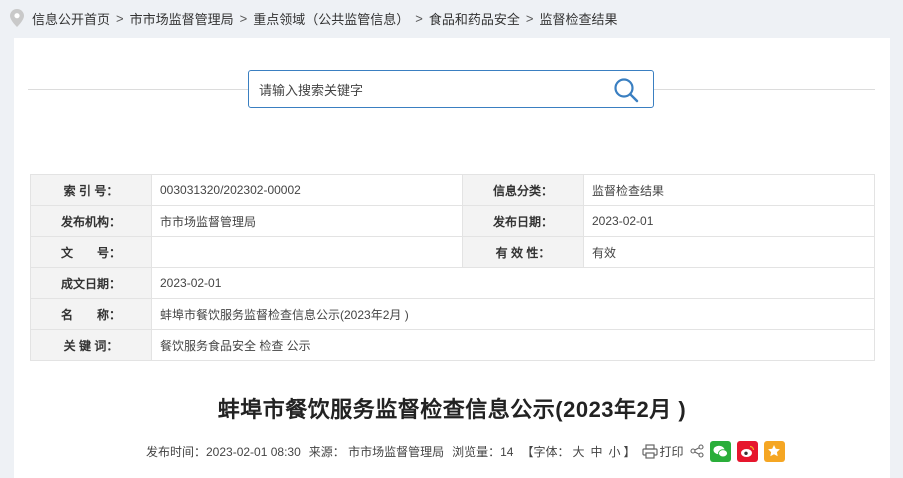  What do you see at coordinates (523, 252) in the screenshot?
I see `validity-label: 有 效 性：` at bounding box center [523, 252].